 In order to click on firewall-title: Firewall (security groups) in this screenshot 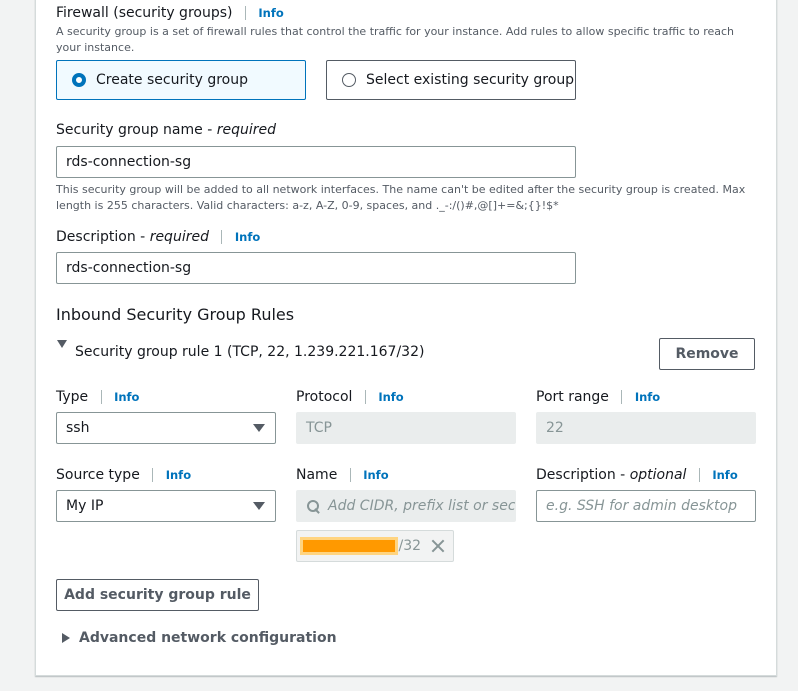, I will do `click(144, 13)`.